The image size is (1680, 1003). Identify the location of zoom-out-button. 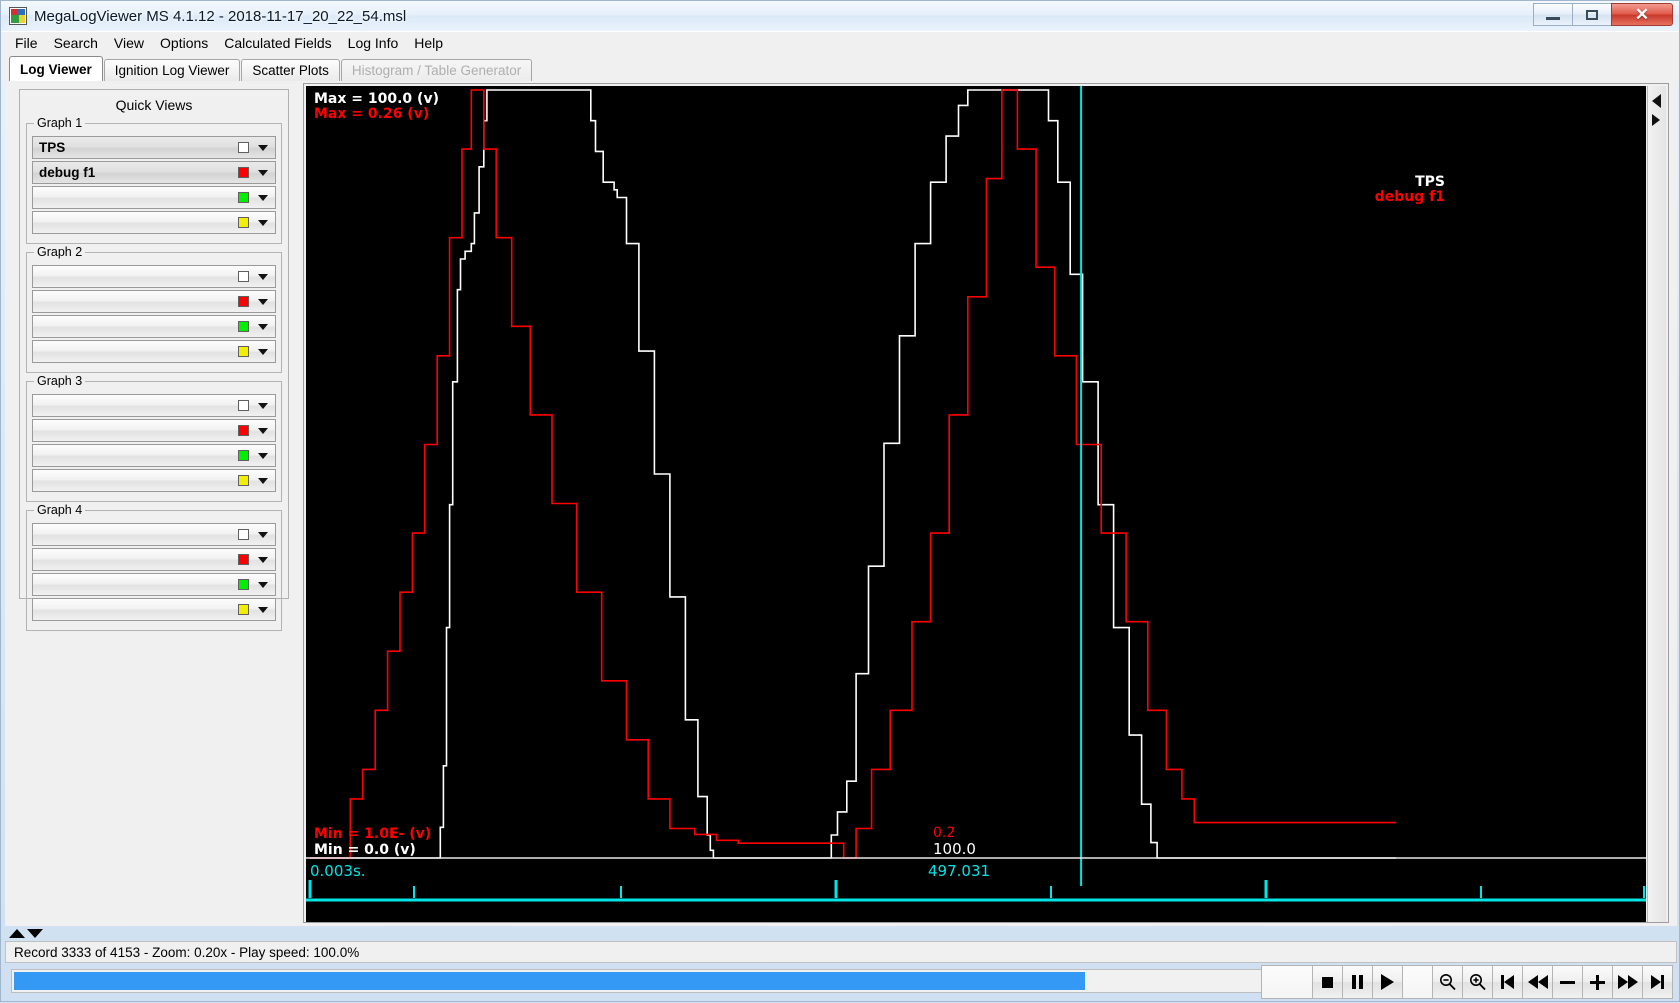
(1447, 982).